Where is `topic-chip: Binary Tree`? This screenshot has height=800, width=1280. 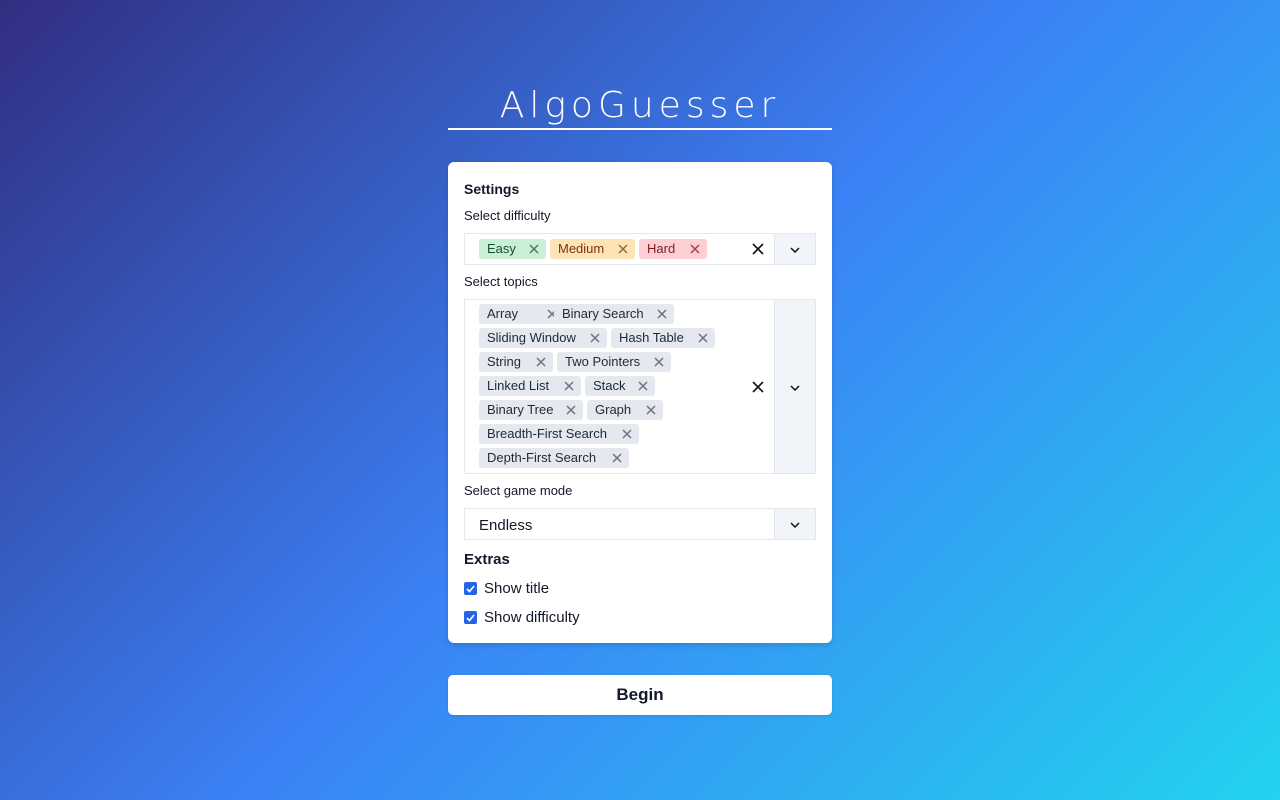 topic-chip: Binary Tree is located at coordinates (531, 410).